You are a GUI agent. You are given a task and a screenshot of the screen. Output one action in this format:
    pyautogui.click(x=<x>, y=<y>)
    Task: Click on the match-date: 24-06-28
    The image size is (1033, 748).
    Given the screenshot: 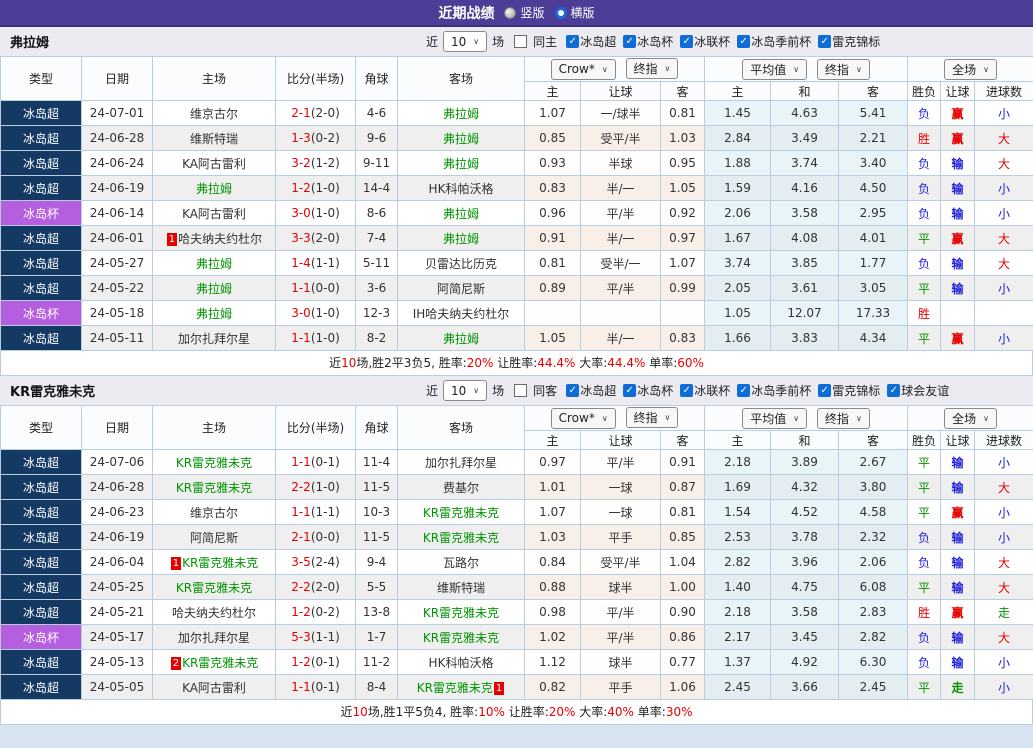 What is the action you would take?
    pyautogui.click(x=117, y=138)
    